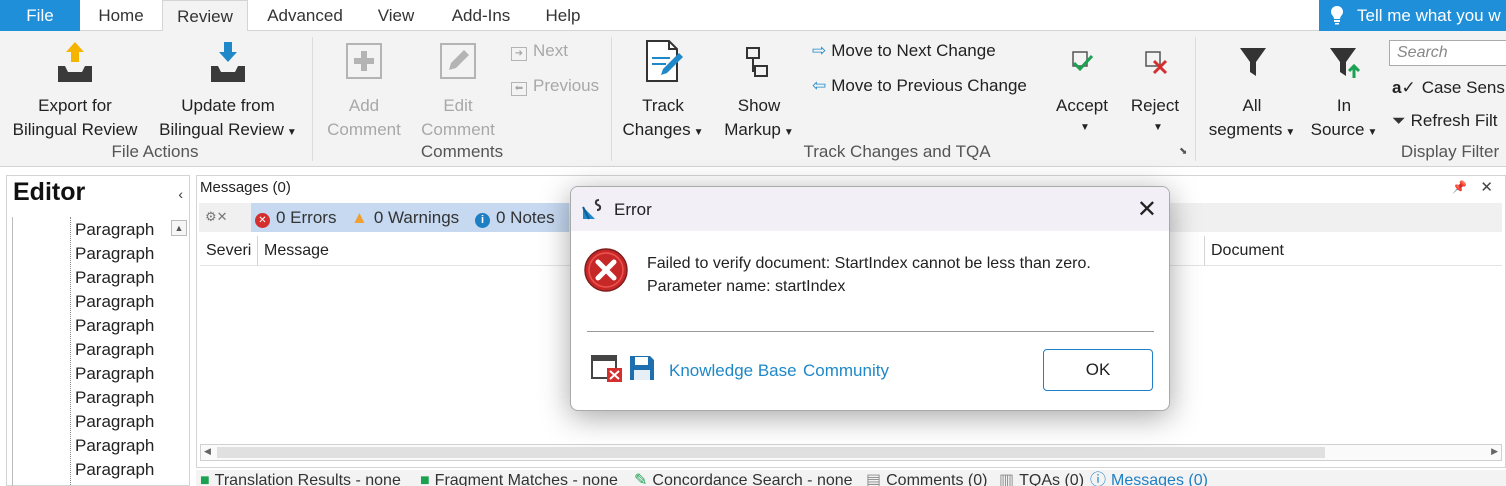  Describe the element at coordinates (1052, 479) in the screenshot. I see `tab-label: TQAs (0)` at that location.